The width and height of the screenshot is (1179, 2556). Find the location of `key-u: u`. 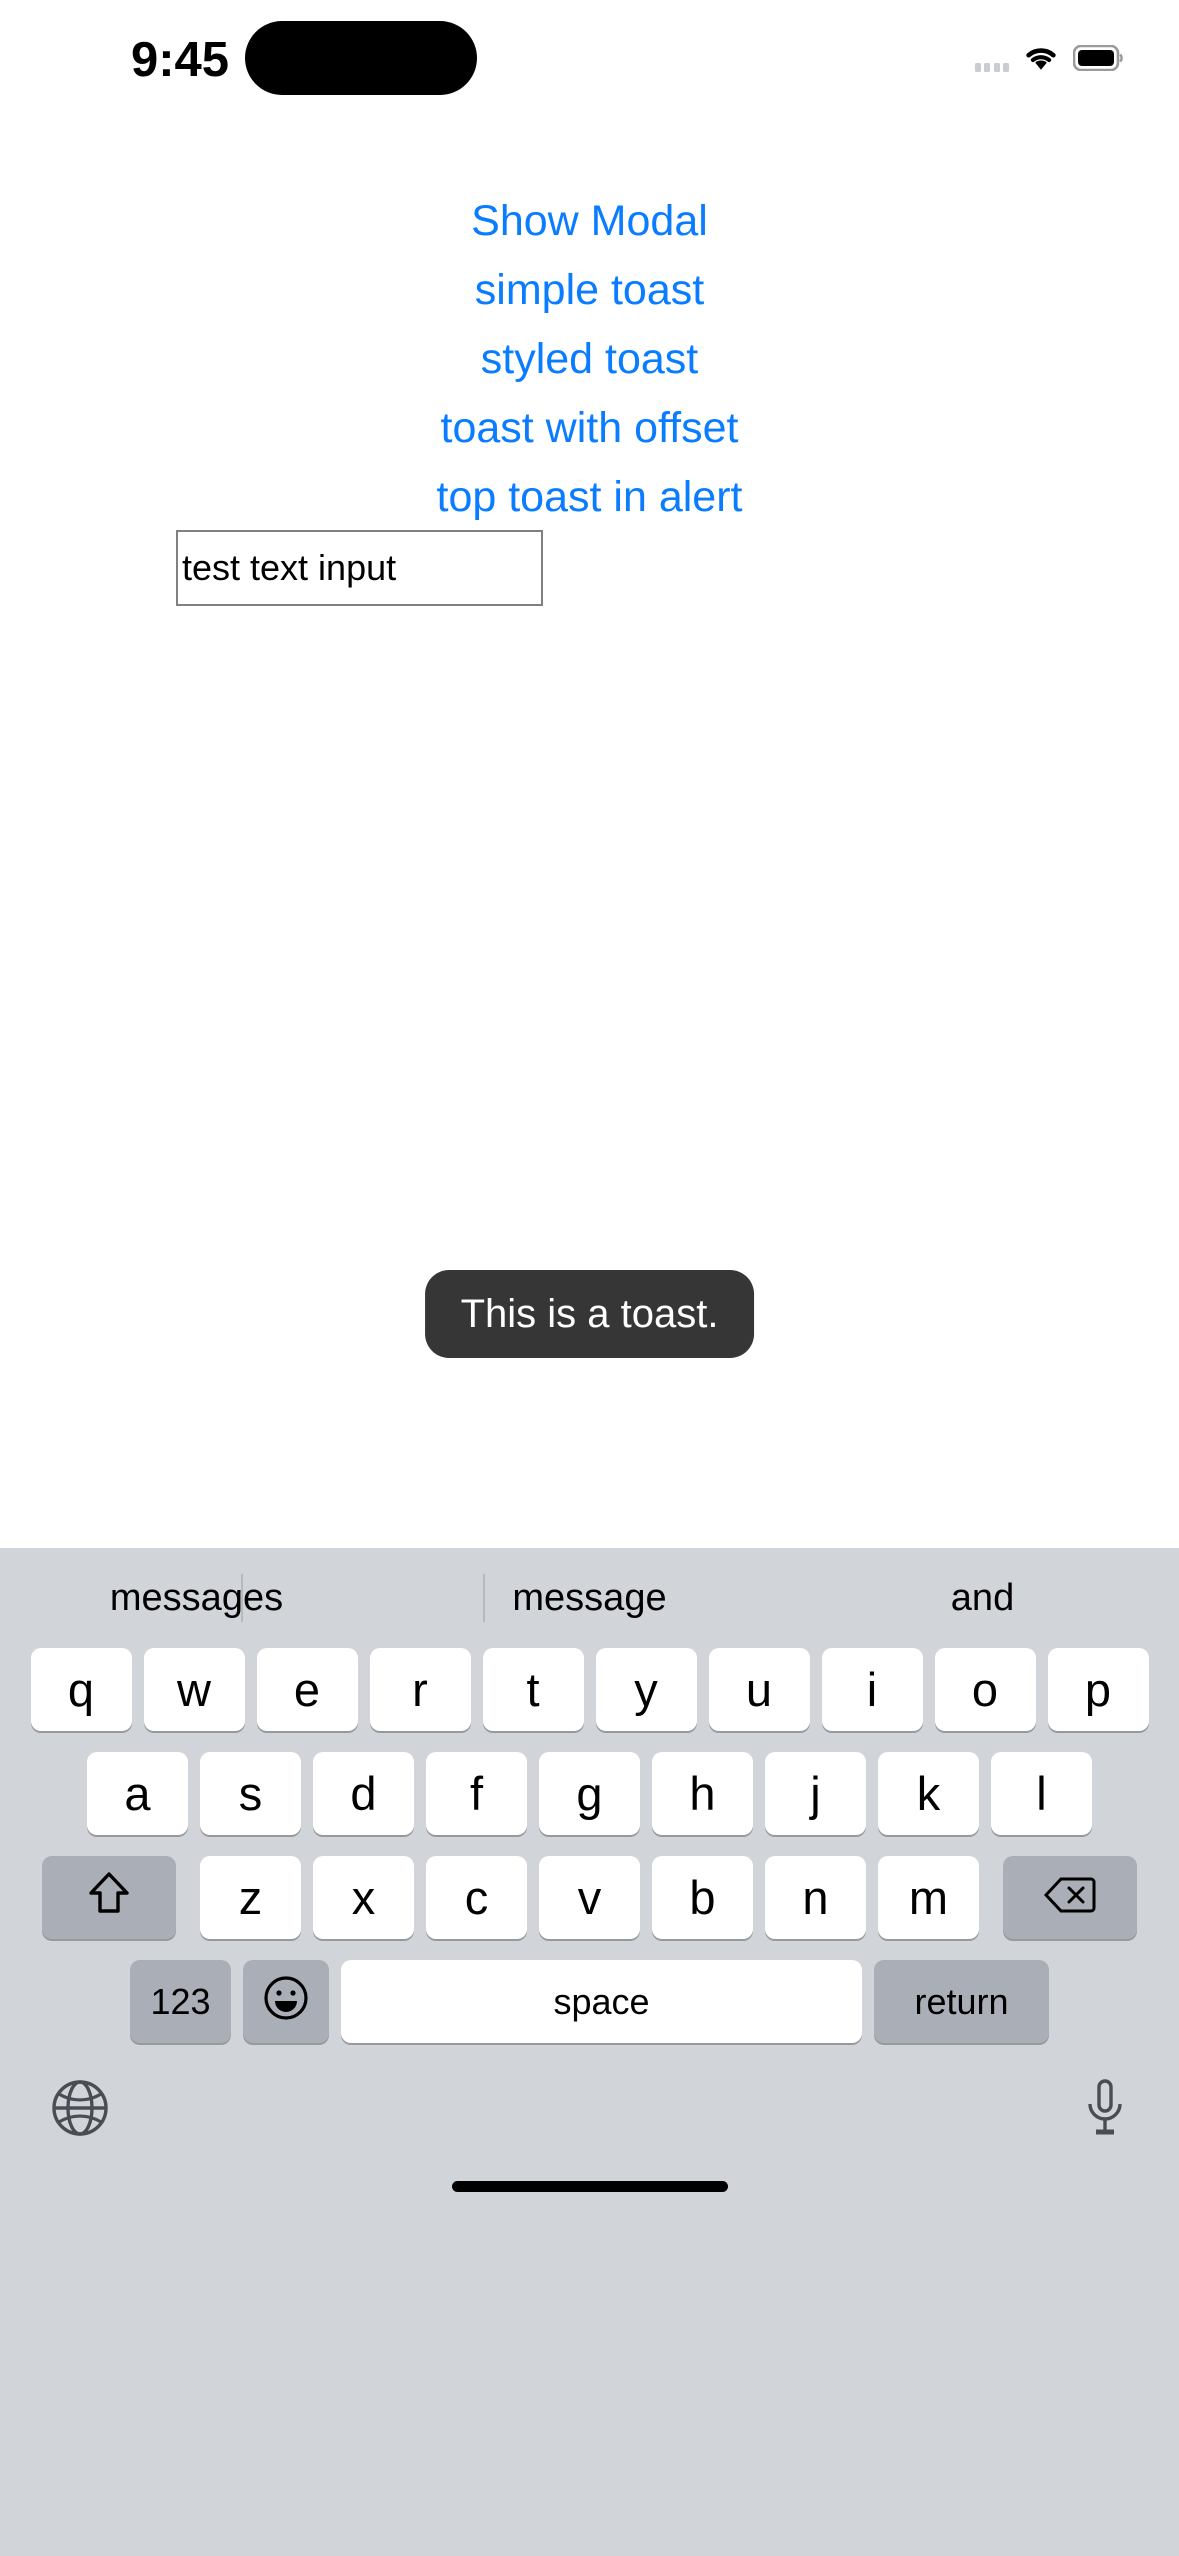

key-u: u is located at coordinates (759, 1689).